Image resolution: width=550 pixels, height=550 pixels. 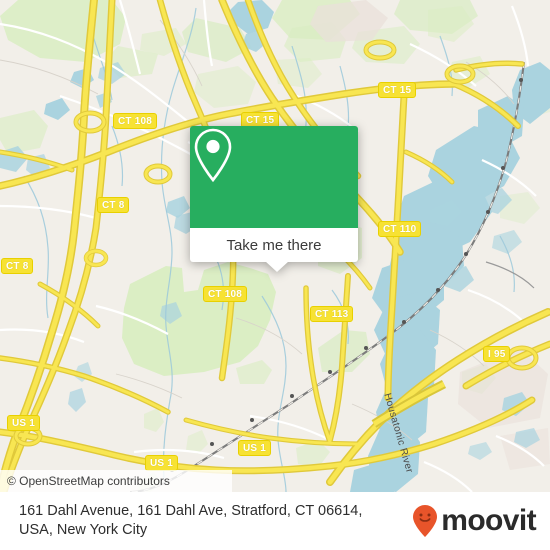 I want to click on attribution-text: © OpenStreetMap contributors, so click(x=85, y=481).